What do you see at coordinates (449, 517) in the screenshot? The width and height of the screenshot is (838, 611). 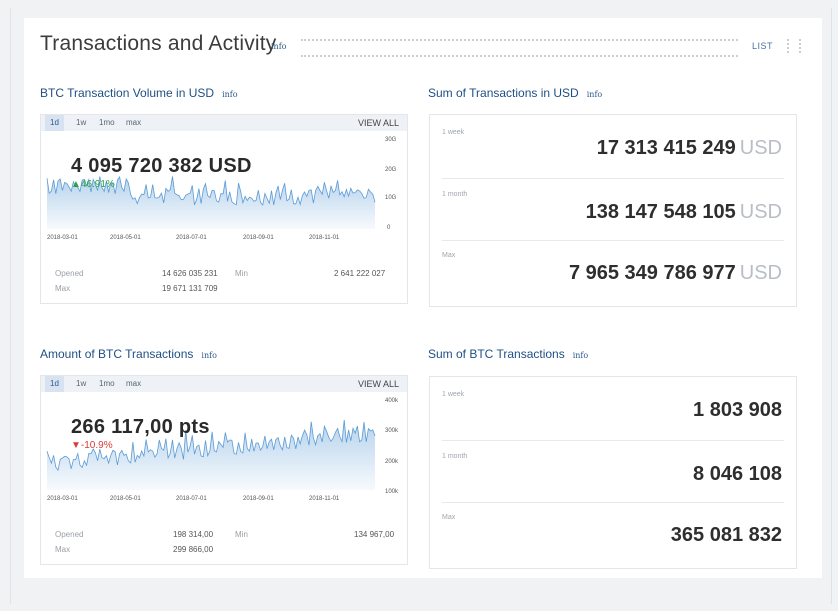 I see `sum-btc-row-label: Max` at bounding box center [449, 517].